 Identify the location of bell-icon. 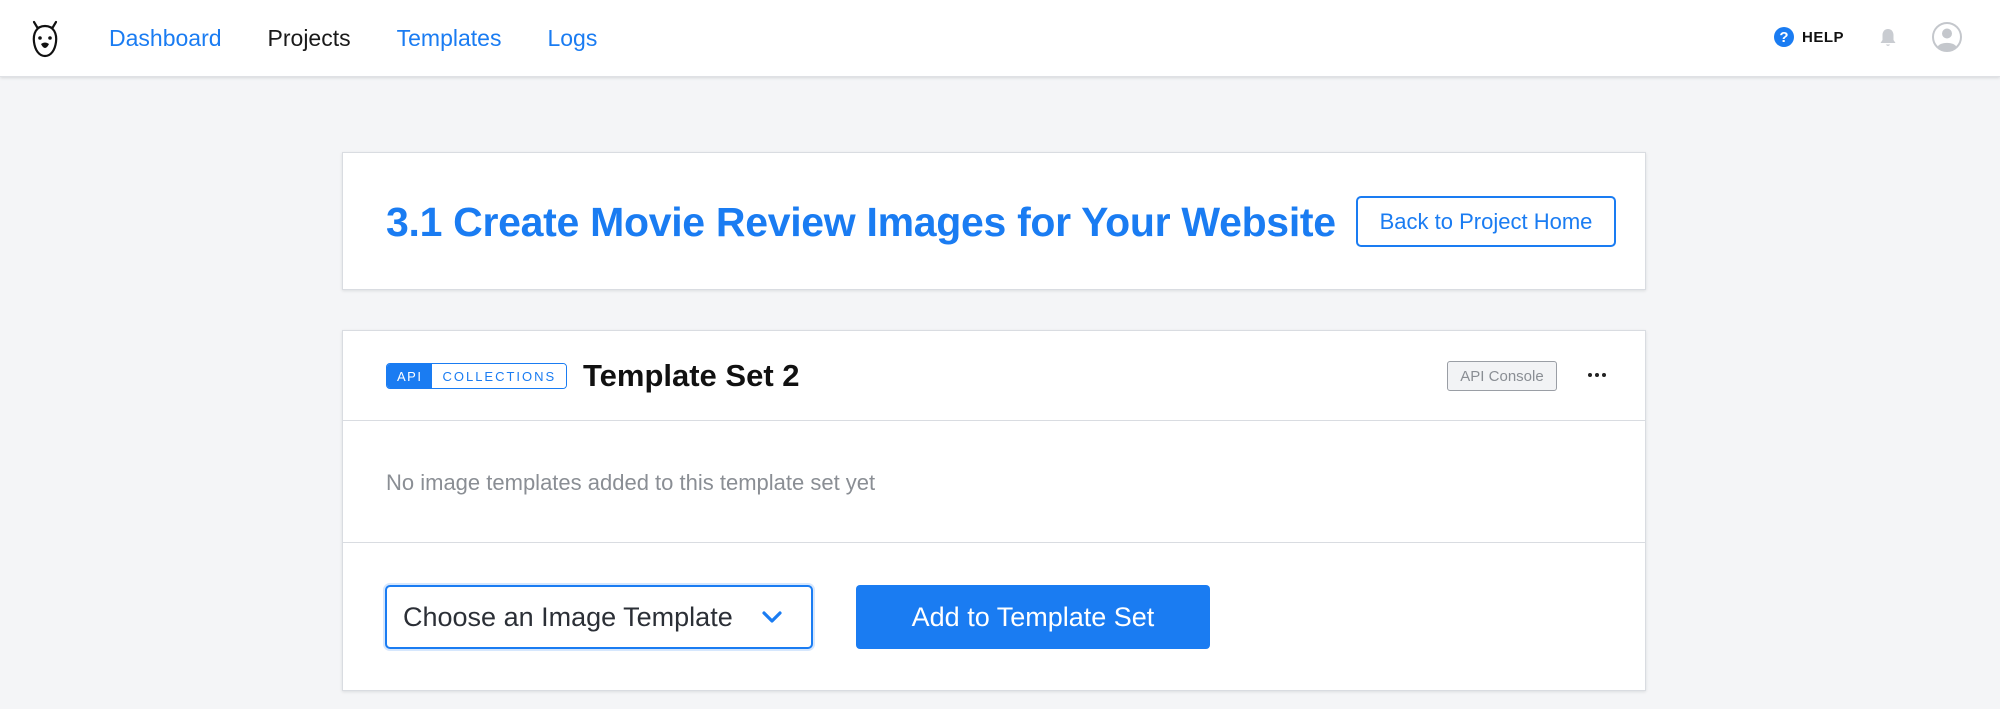
(1888, 38).